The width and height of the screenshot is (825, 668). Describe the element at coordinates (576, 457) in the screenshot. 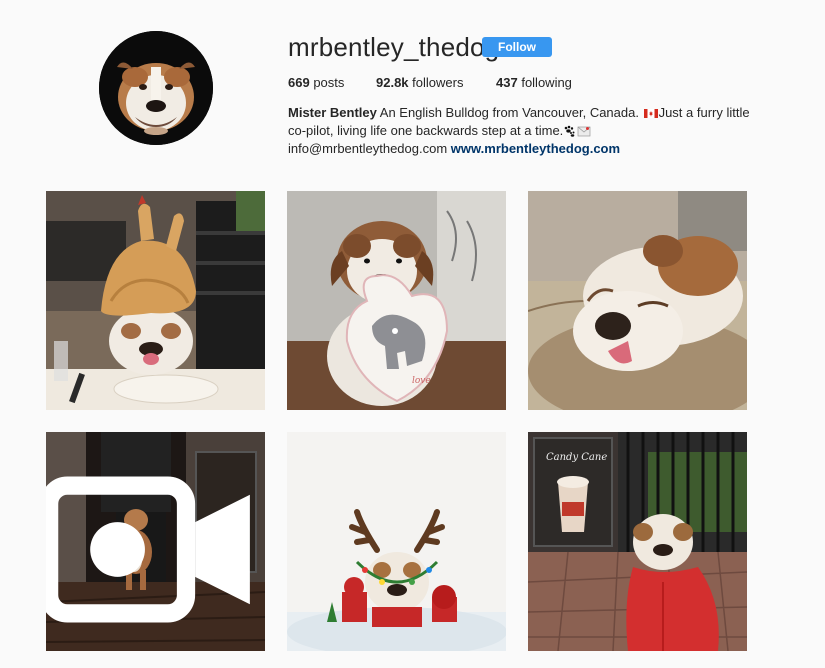

I see `svg-text: Candy Cane` at that location.